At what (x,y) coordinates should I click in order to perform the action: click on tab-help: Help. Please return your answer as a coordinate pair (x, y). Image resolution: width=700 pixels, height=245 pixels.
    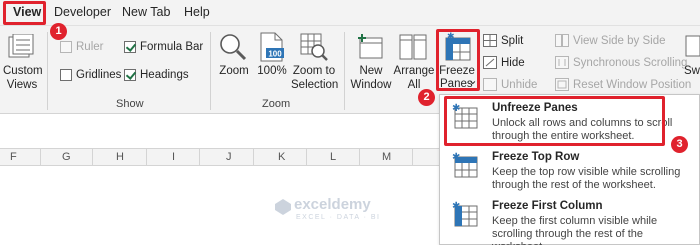
    Looking at the image, I should click on (197, 12).